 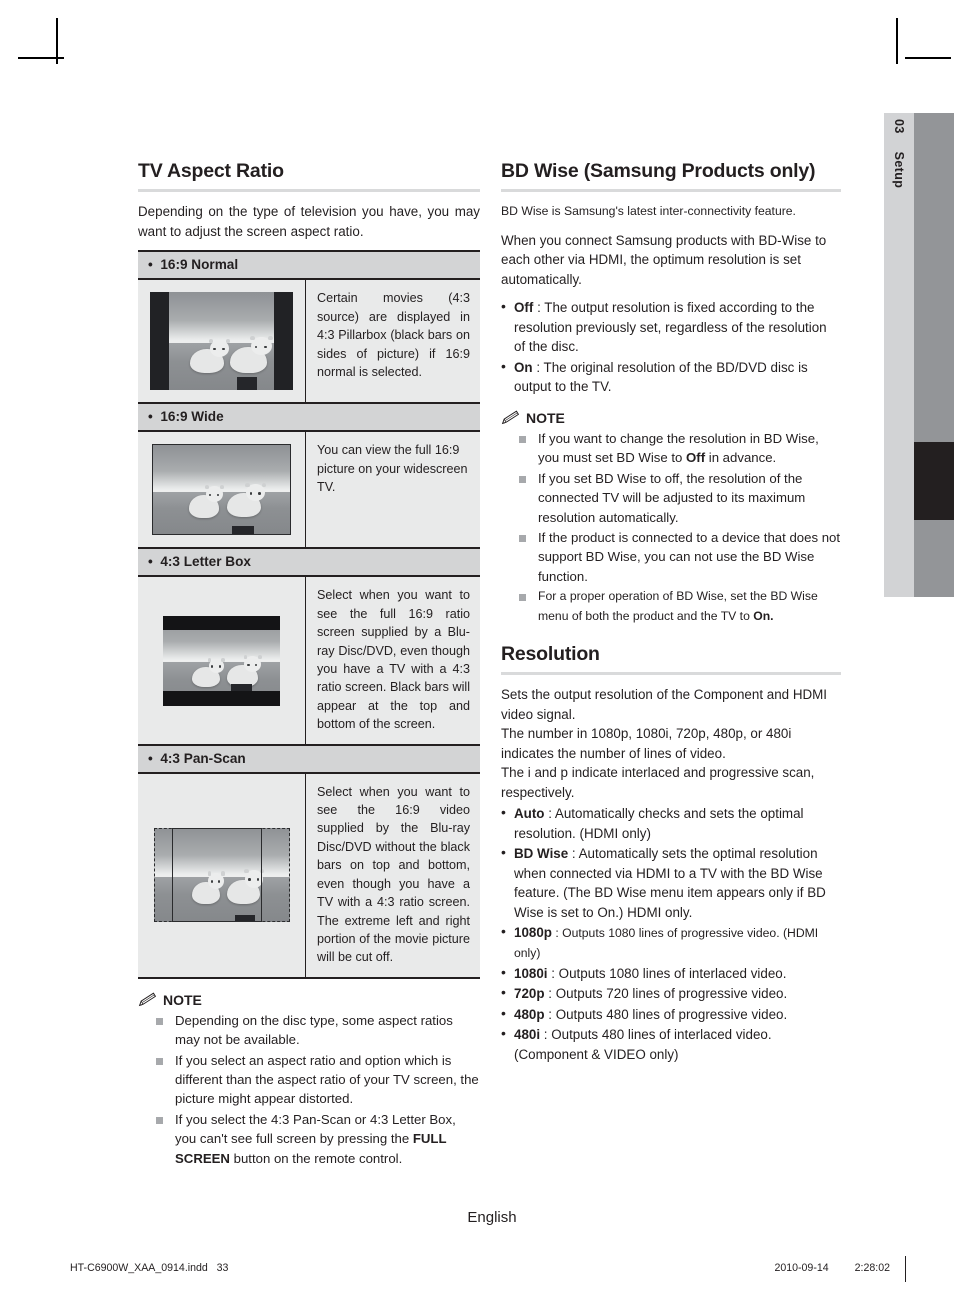 I want to click on option-term: 1080i, so click(x=531, y=973).